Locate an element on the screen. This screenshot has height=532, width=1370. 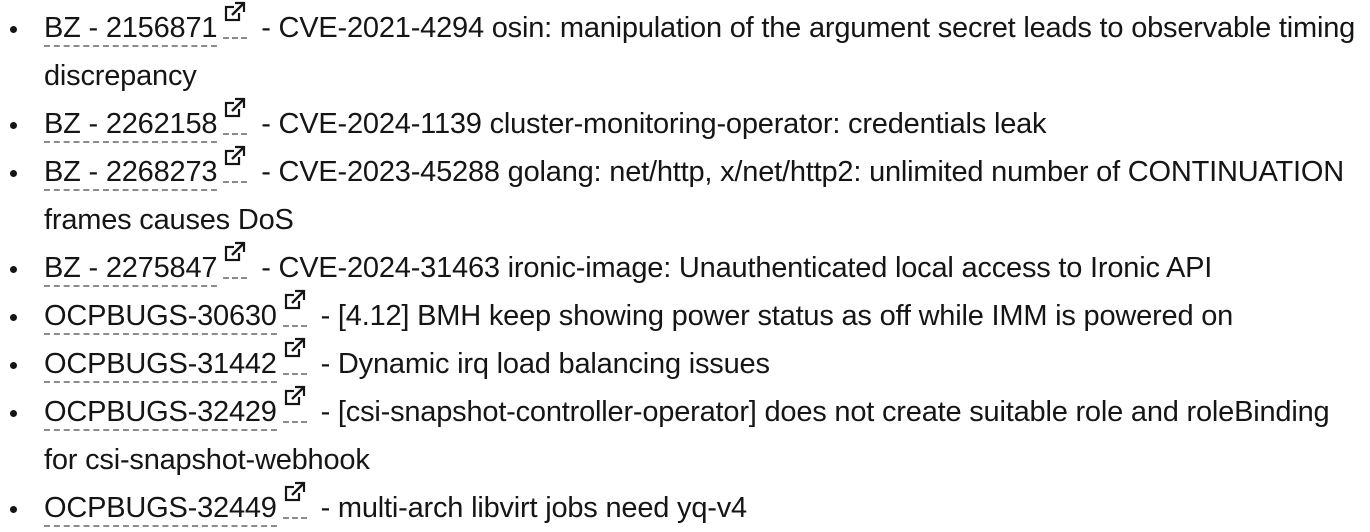
bug-link: BZ - 2262158 is located at coordinates (131, 125).